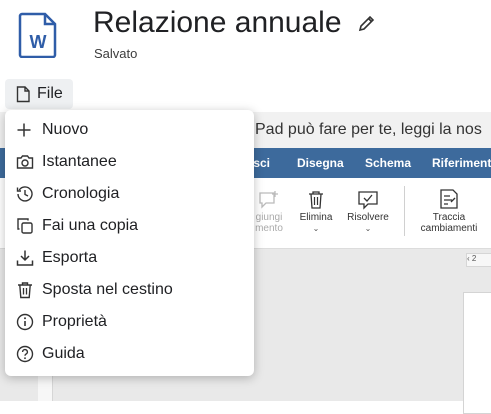 The width and height of the screenshot is (491, 414). I want to click on resolve-button: Risolvere ⌄, so click(368, 212).